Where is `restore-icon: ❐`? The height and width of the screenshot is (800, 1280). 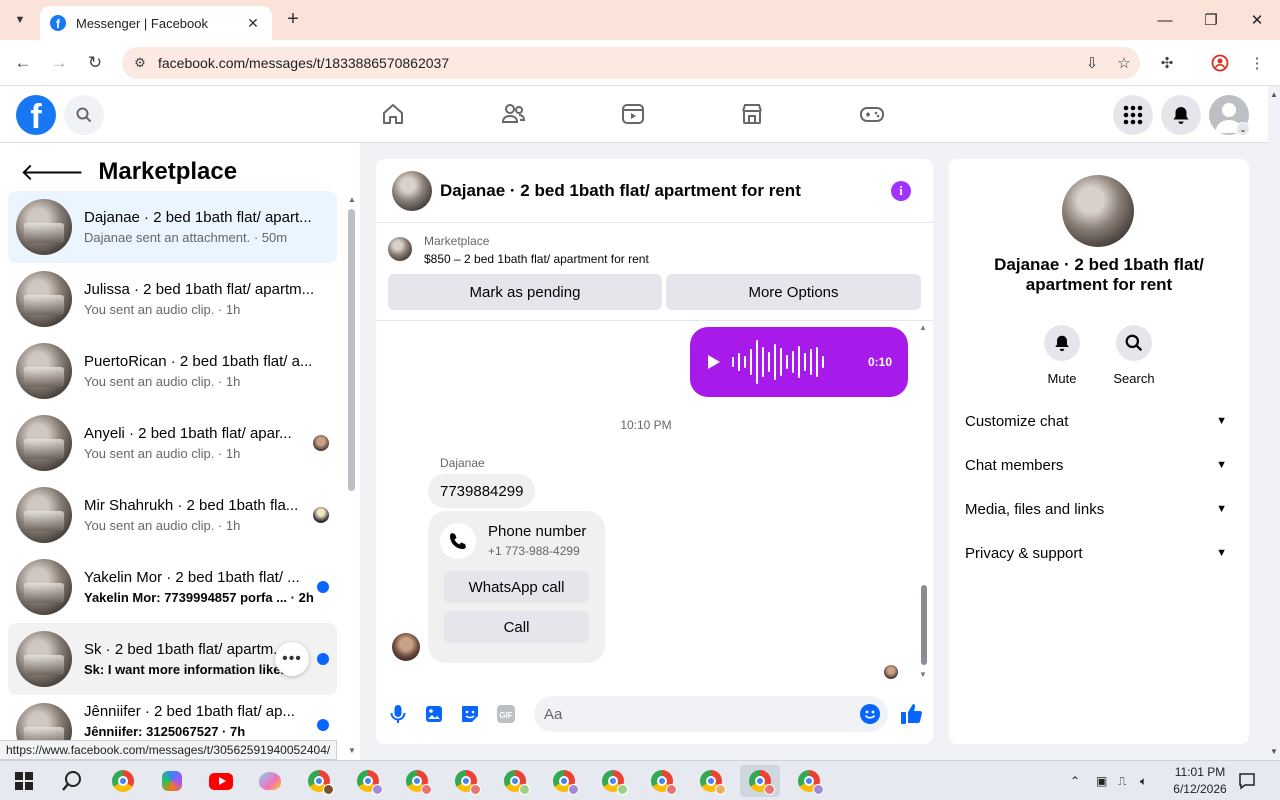
restore-icon: ❐ is located at coordinates (1211, 20).